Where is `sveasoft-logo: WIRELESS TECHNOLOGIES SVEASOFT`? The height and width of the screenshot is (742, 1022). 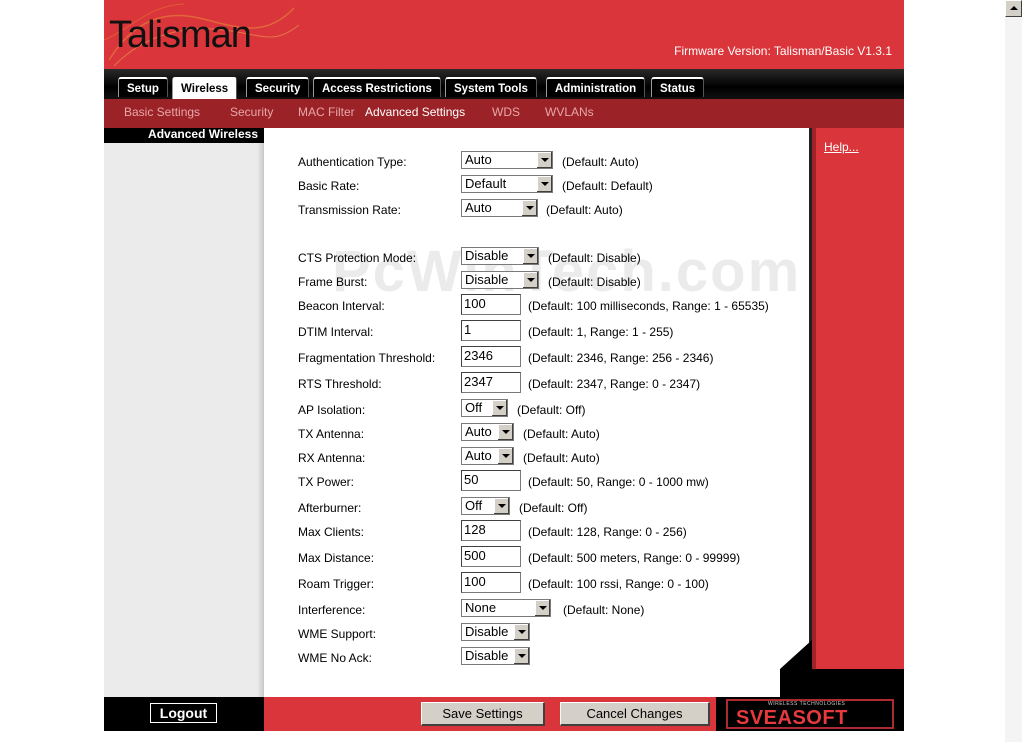
sveasoft-logo: WIRELESS TECHNOLOGIES SVEASOFT is located at coordinates (810, 714).